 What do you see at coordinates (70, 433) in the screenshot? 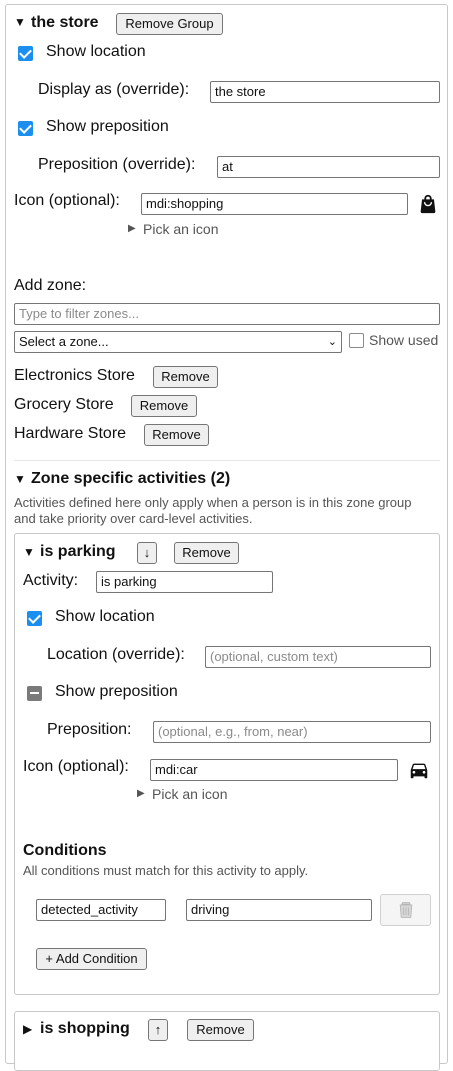
I see `zone-list-item-name: Hardware Store` at bounding box center [70, 433].